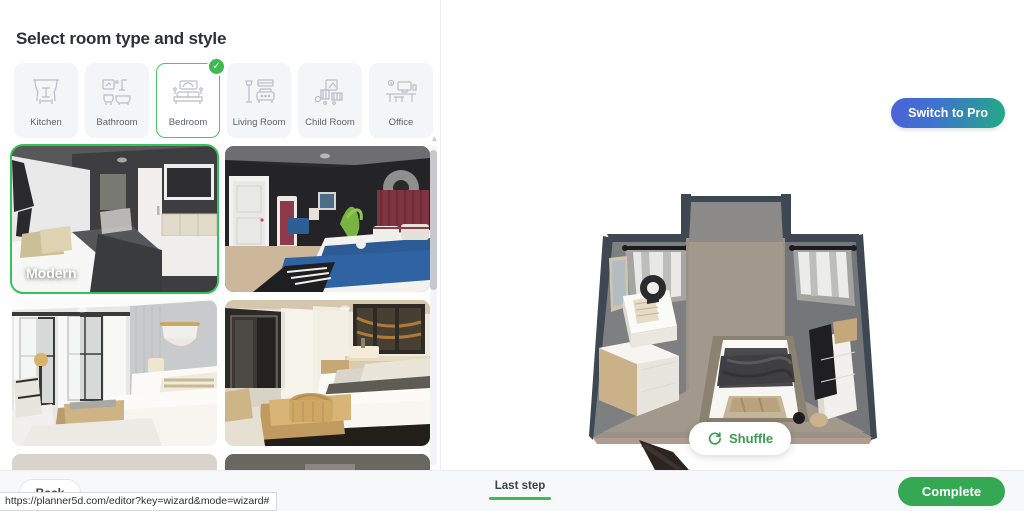 The image size is (1024, 511). Describe the element at coordinates (433, 220) in the screenshot. I see `scrollbar-thumb` at that location.